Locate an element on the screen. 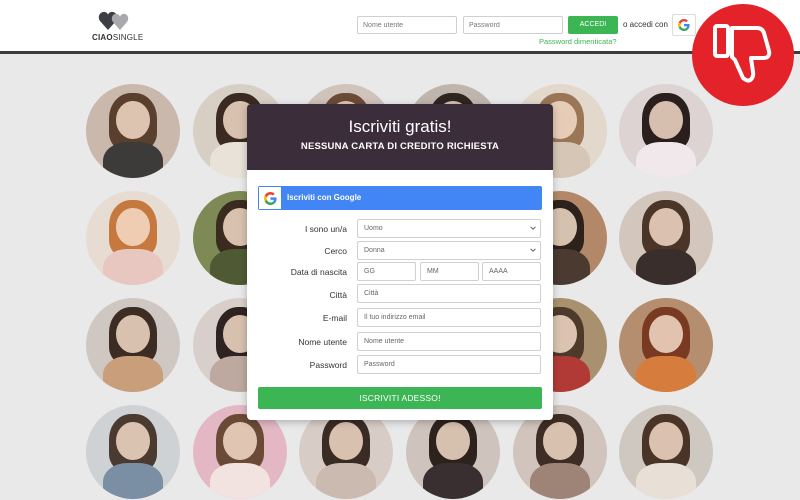 The height and width of the screenshot is (500, 800). password-label: Password is located at coordinates (328, 365).